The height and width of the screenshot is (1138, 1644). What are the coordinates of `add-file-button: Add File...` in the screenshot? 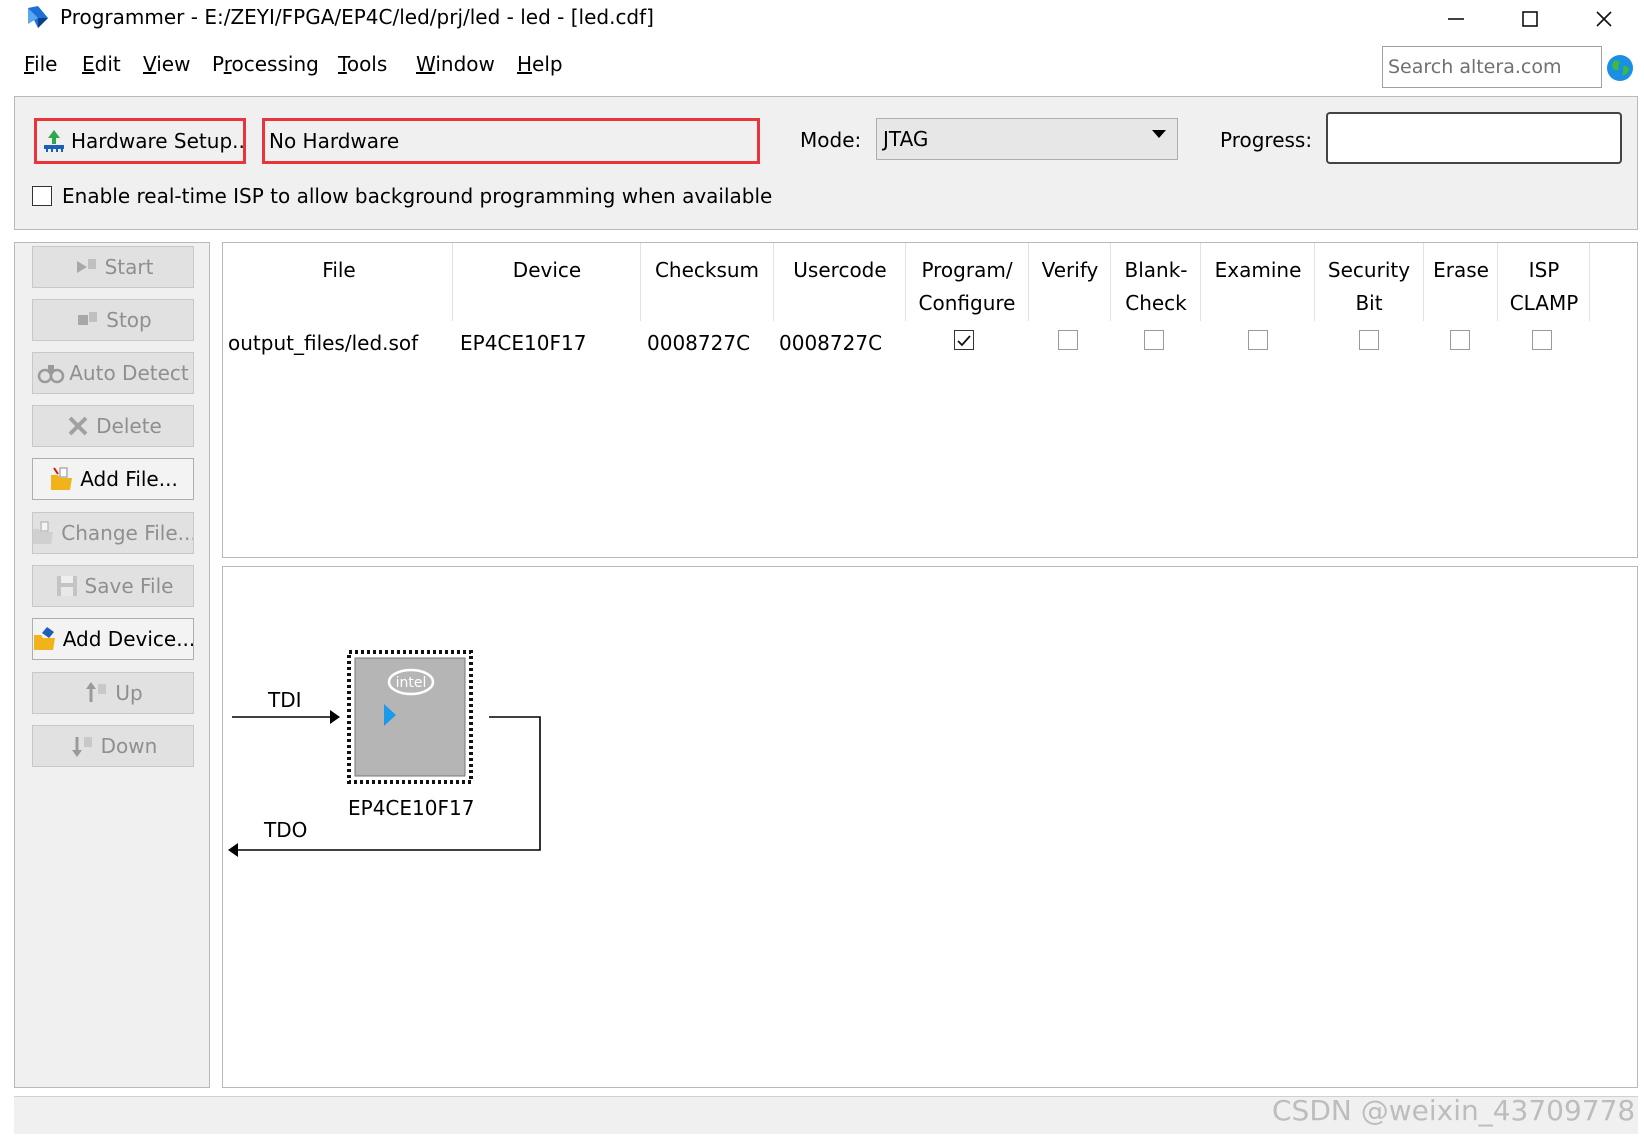 It's located at (113, 479).